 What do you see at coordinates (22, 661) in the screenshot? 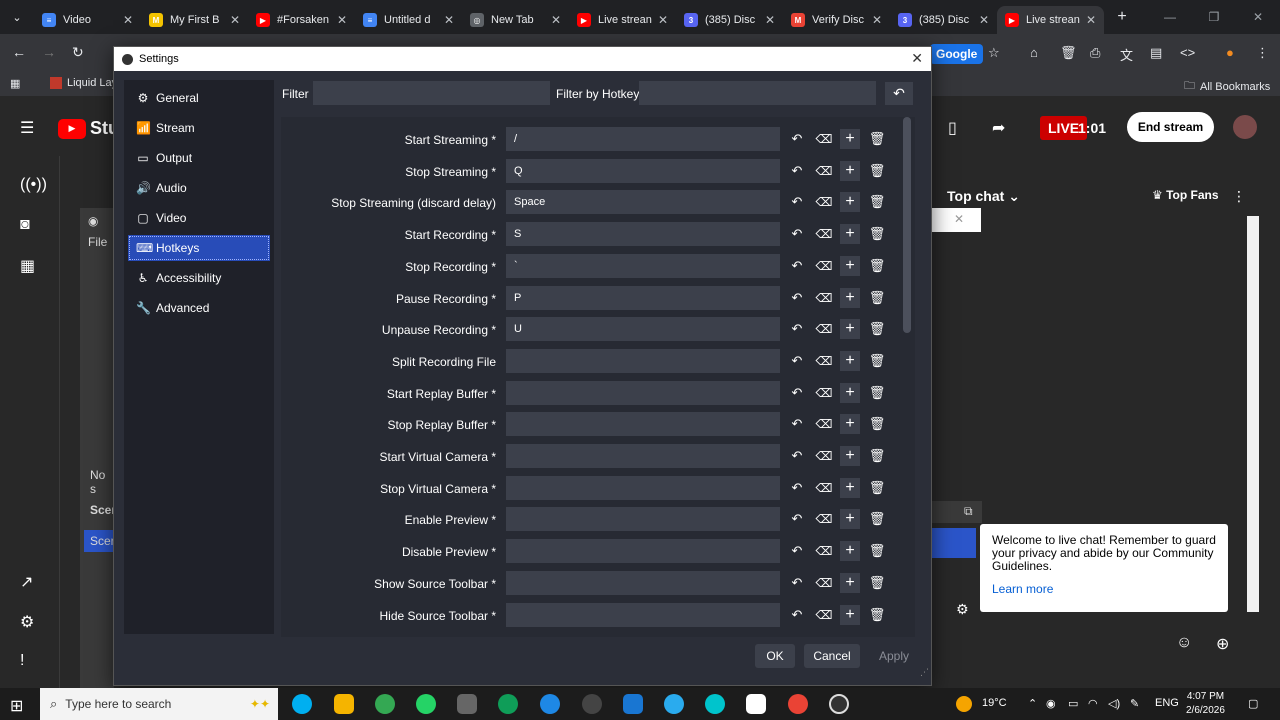
I see `feedback-icon: !` at bounding box center [22, 661].